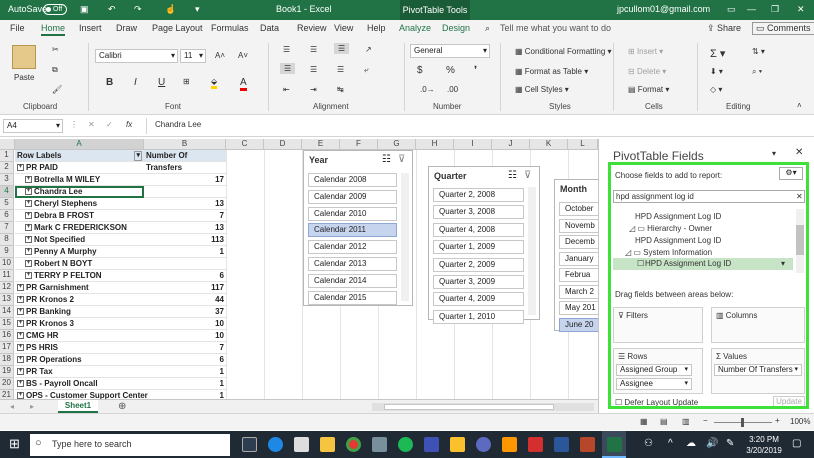 This screenshot has width=814, height=458. I want to click on row-header: 8, so click(7, 240).